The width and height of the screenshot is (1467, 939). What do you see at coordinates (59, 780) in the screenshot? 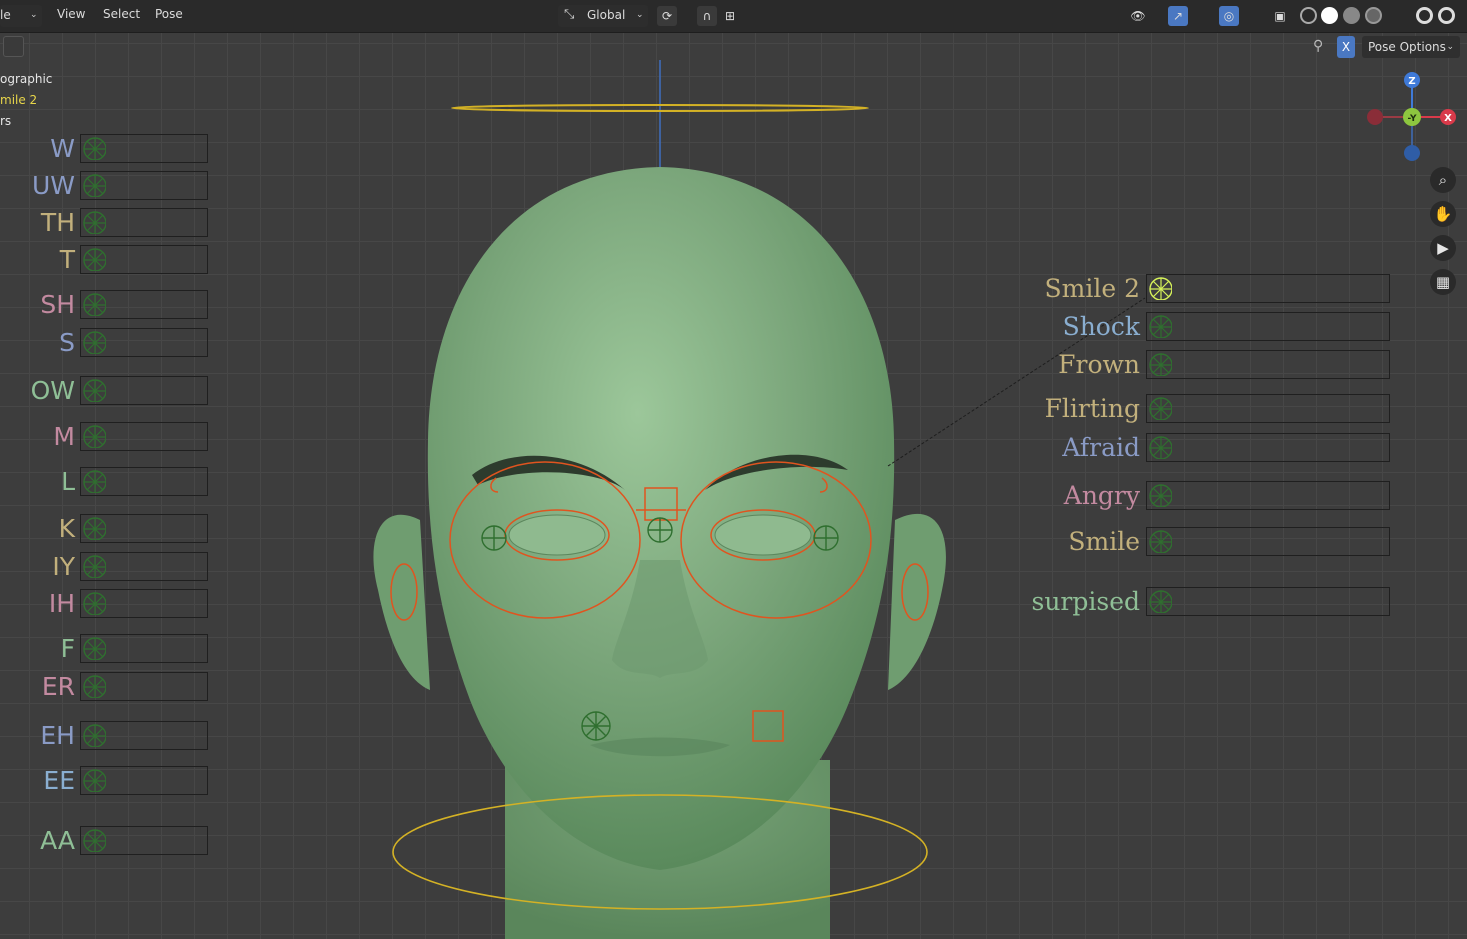
I see `viseme-label: EE` at bounding box center [59, 780].